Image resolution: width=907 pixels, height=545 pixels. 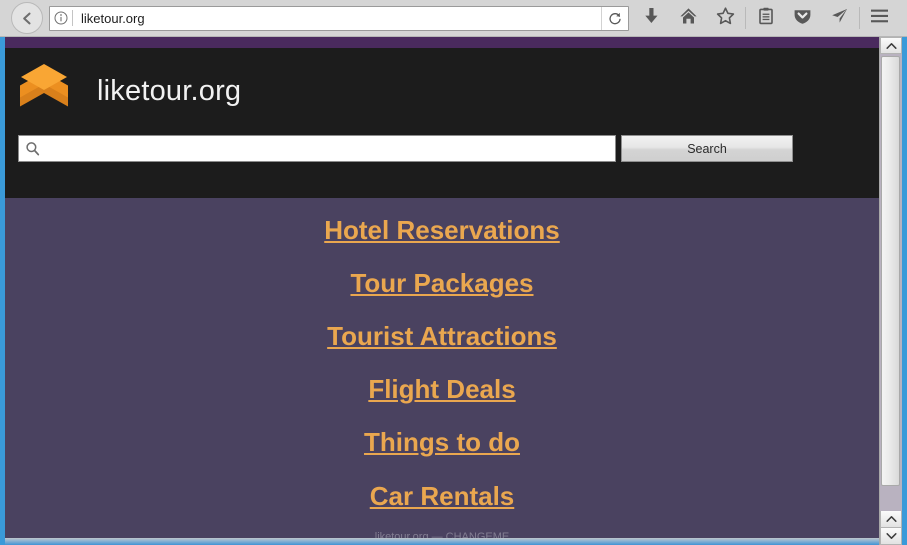 I want to click on brand-row: liketour.org, so click(x=442, y=83).